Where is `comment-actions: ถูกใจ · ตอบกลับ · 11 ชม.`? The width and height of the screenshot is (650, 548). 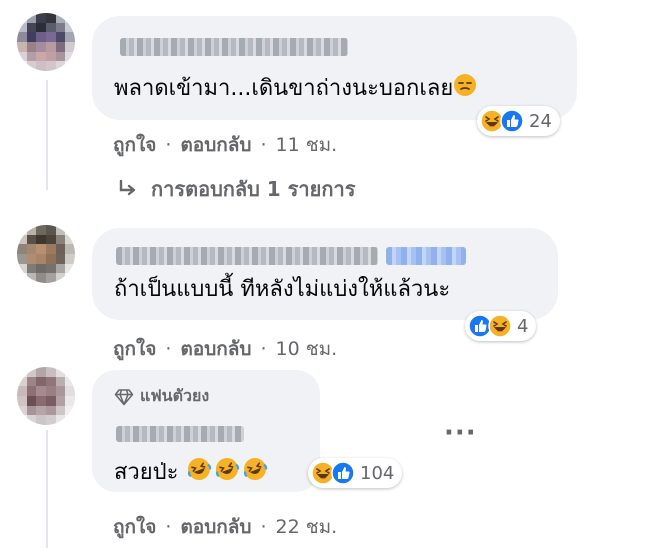
comment-actions: ถูกใจ · ตอบกลับ · 11 ชม. is located at coordinates (225, 145).